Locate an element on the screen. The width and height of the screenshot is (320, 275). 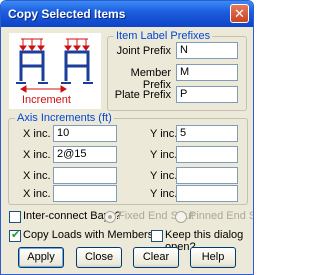
close-window-button: ✕ is located at coordinates (239, 13).